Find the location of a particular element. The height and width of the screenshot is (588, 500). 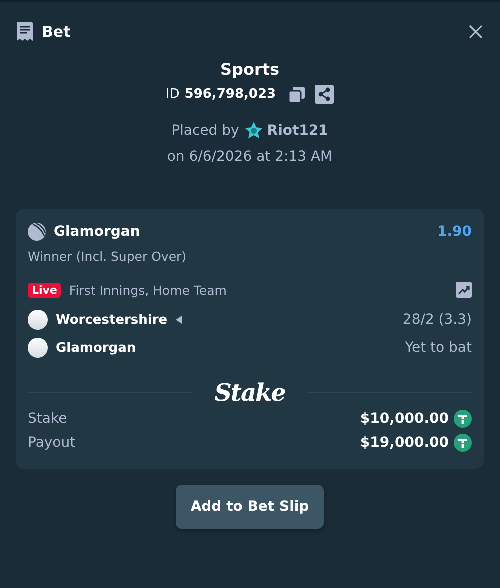

match-period: First Innings, Home Team is located at coordinates (148, 290).